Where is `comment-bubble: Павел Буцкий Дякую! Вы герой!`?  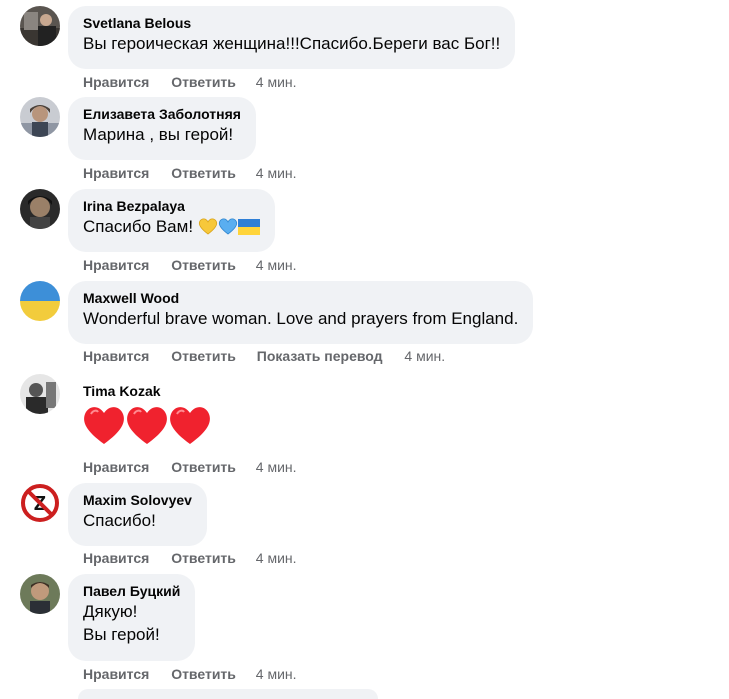
comment-bubble: Павел Буцкий Дякую! Вы герой! is located at coordinates (132, 617).